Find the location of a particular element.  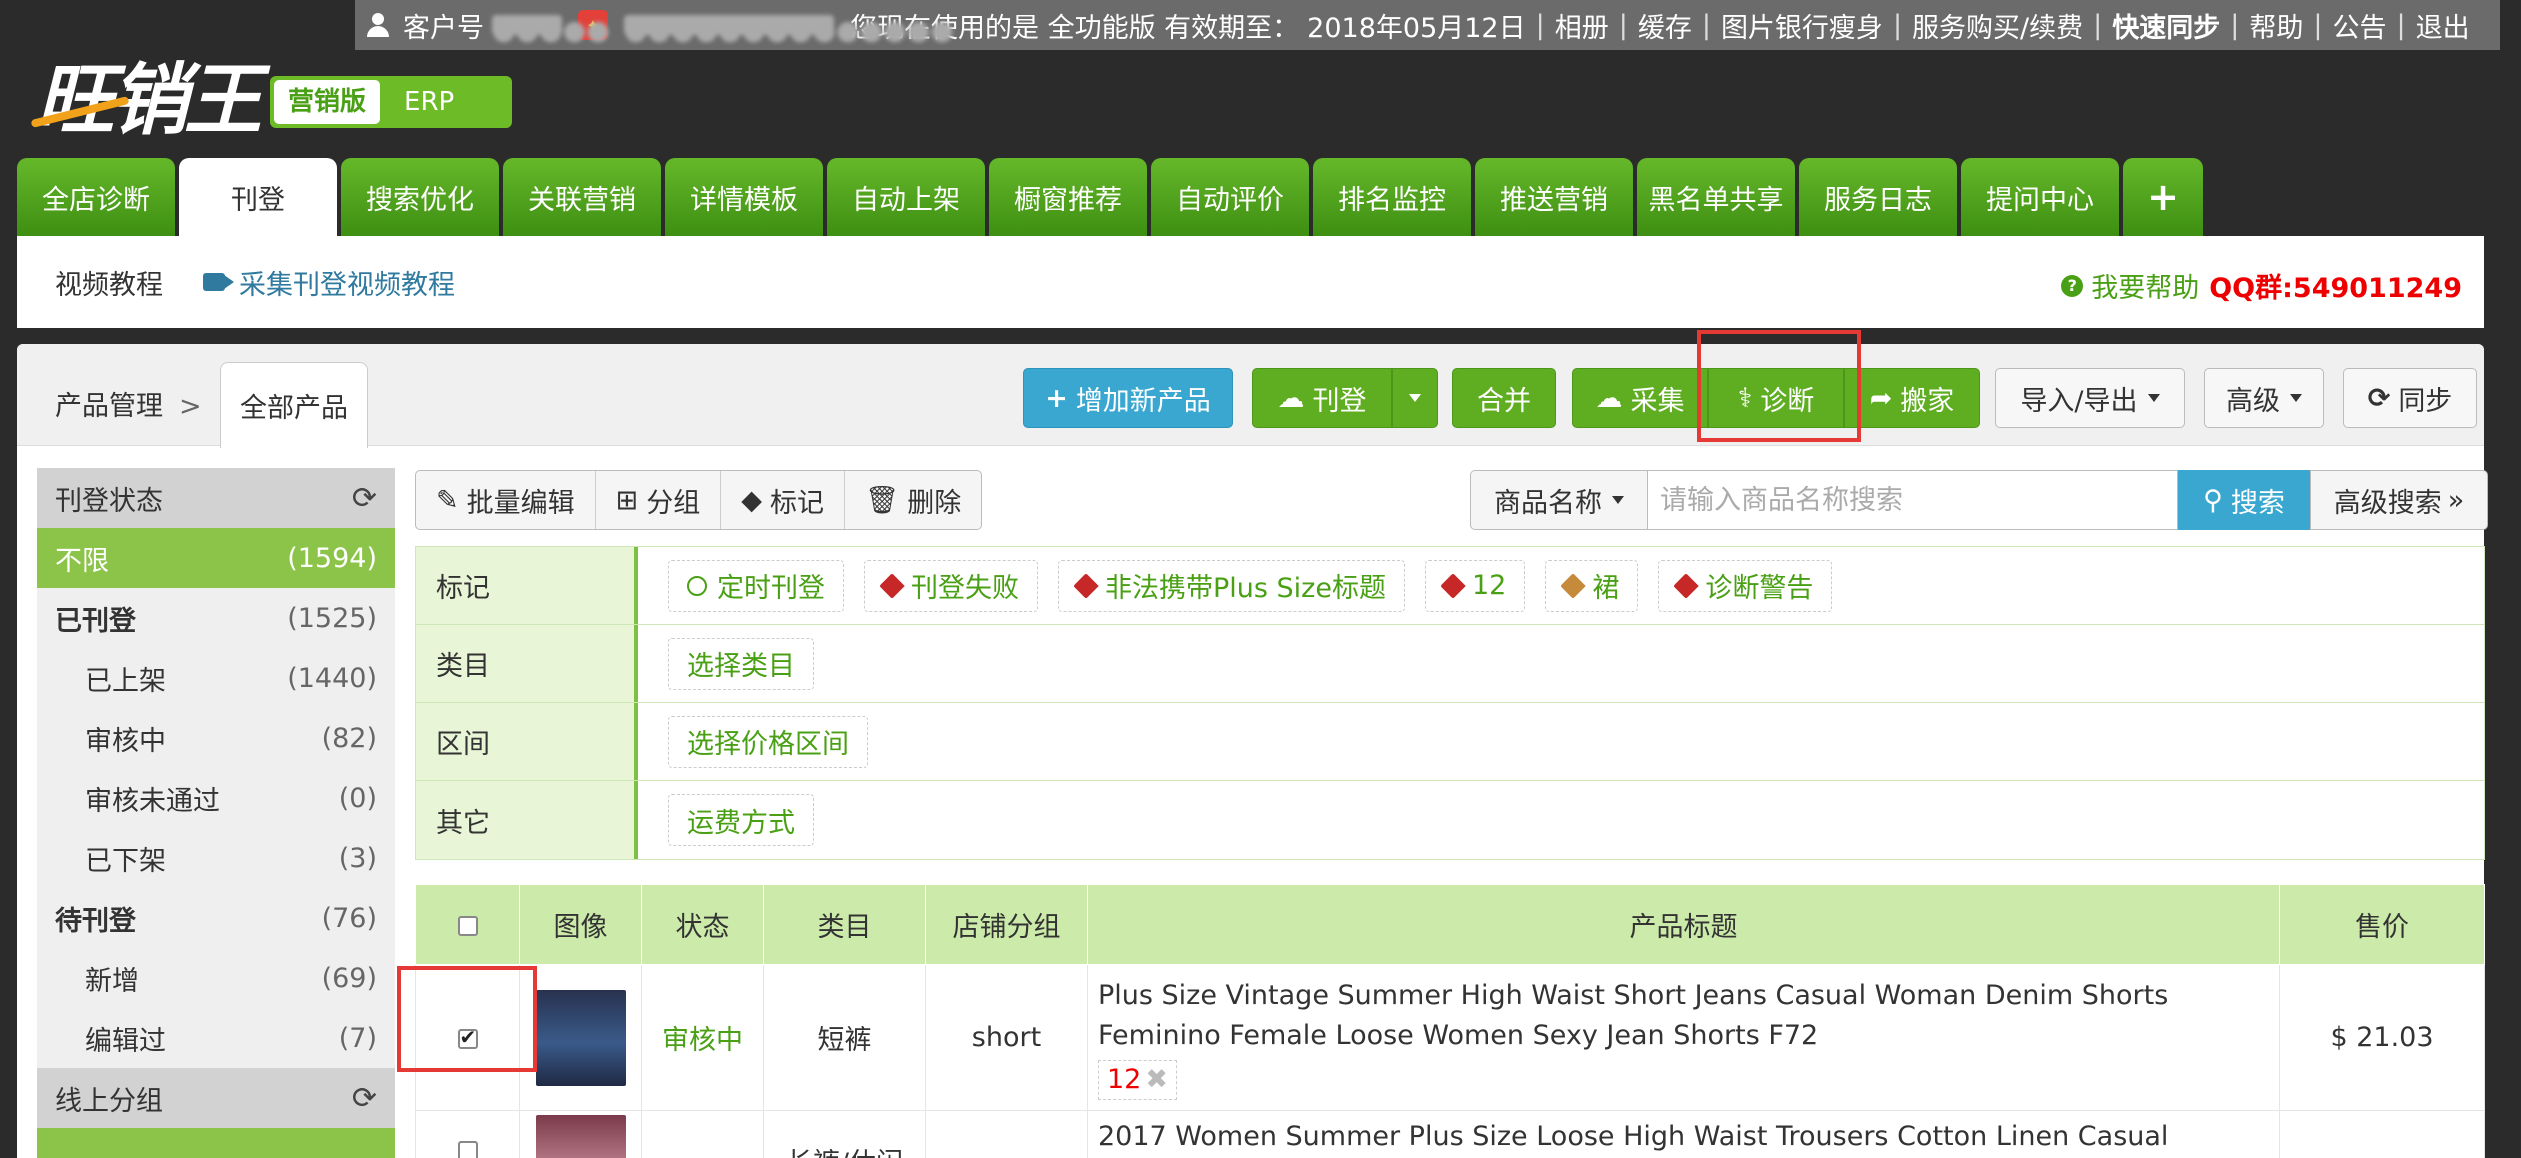

shipping-method-button: 运费方式 is located at coordinates (741, 820).